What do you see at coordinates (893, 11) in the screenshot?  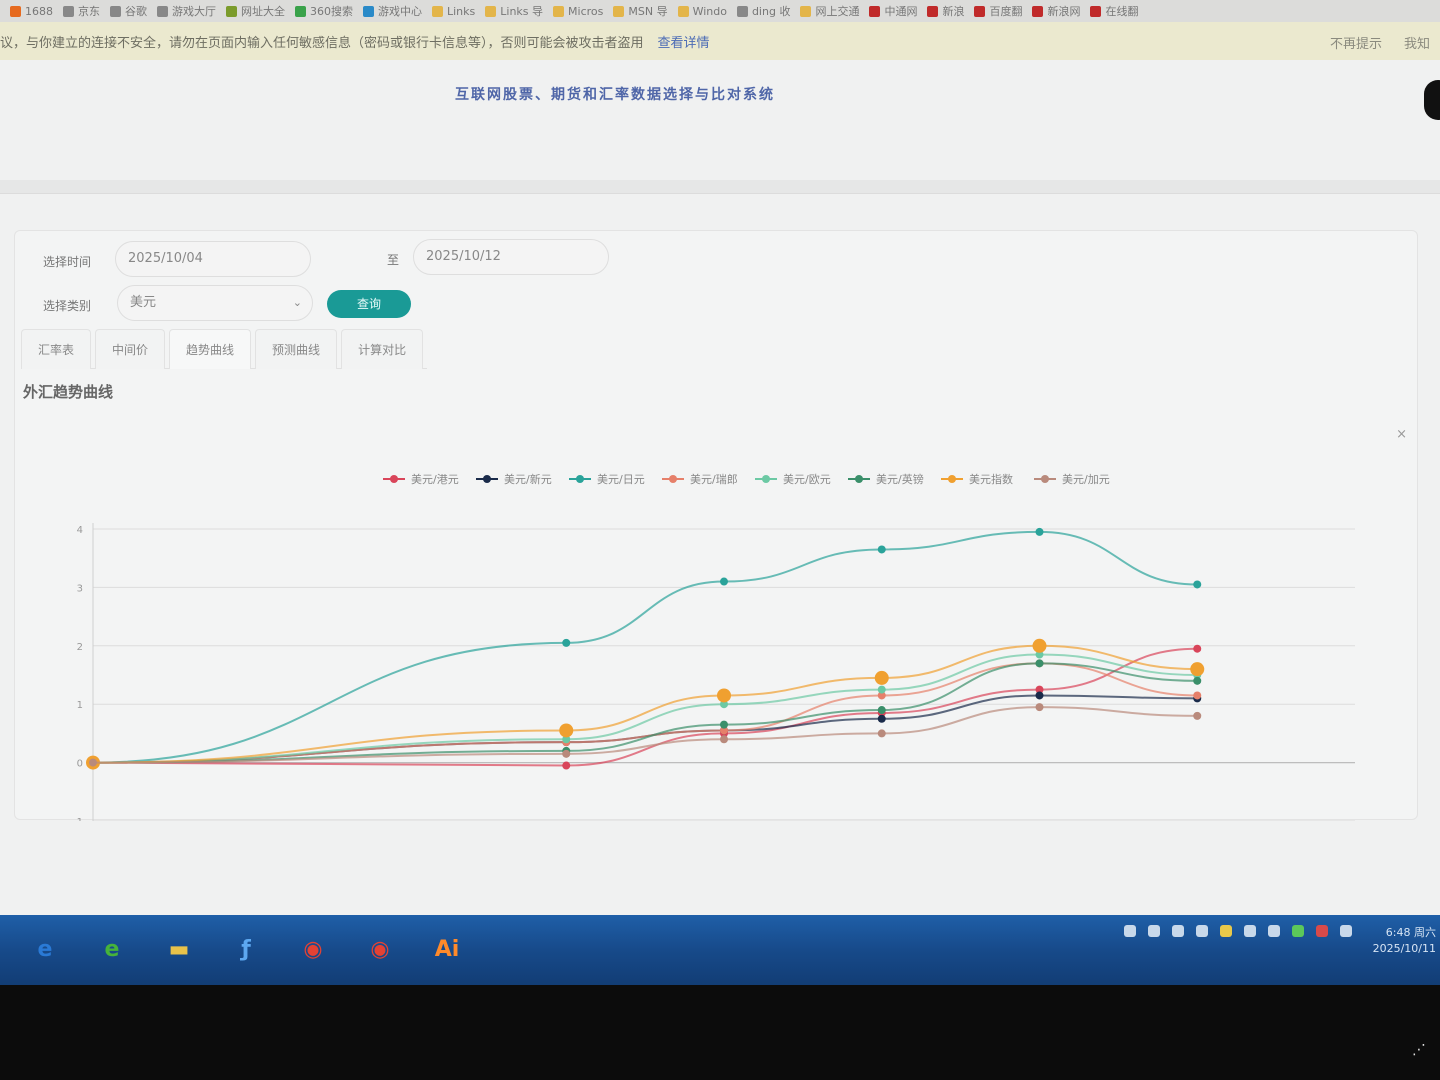 I see `bookmark-item: 中通网` at bounding box center [893, 11].